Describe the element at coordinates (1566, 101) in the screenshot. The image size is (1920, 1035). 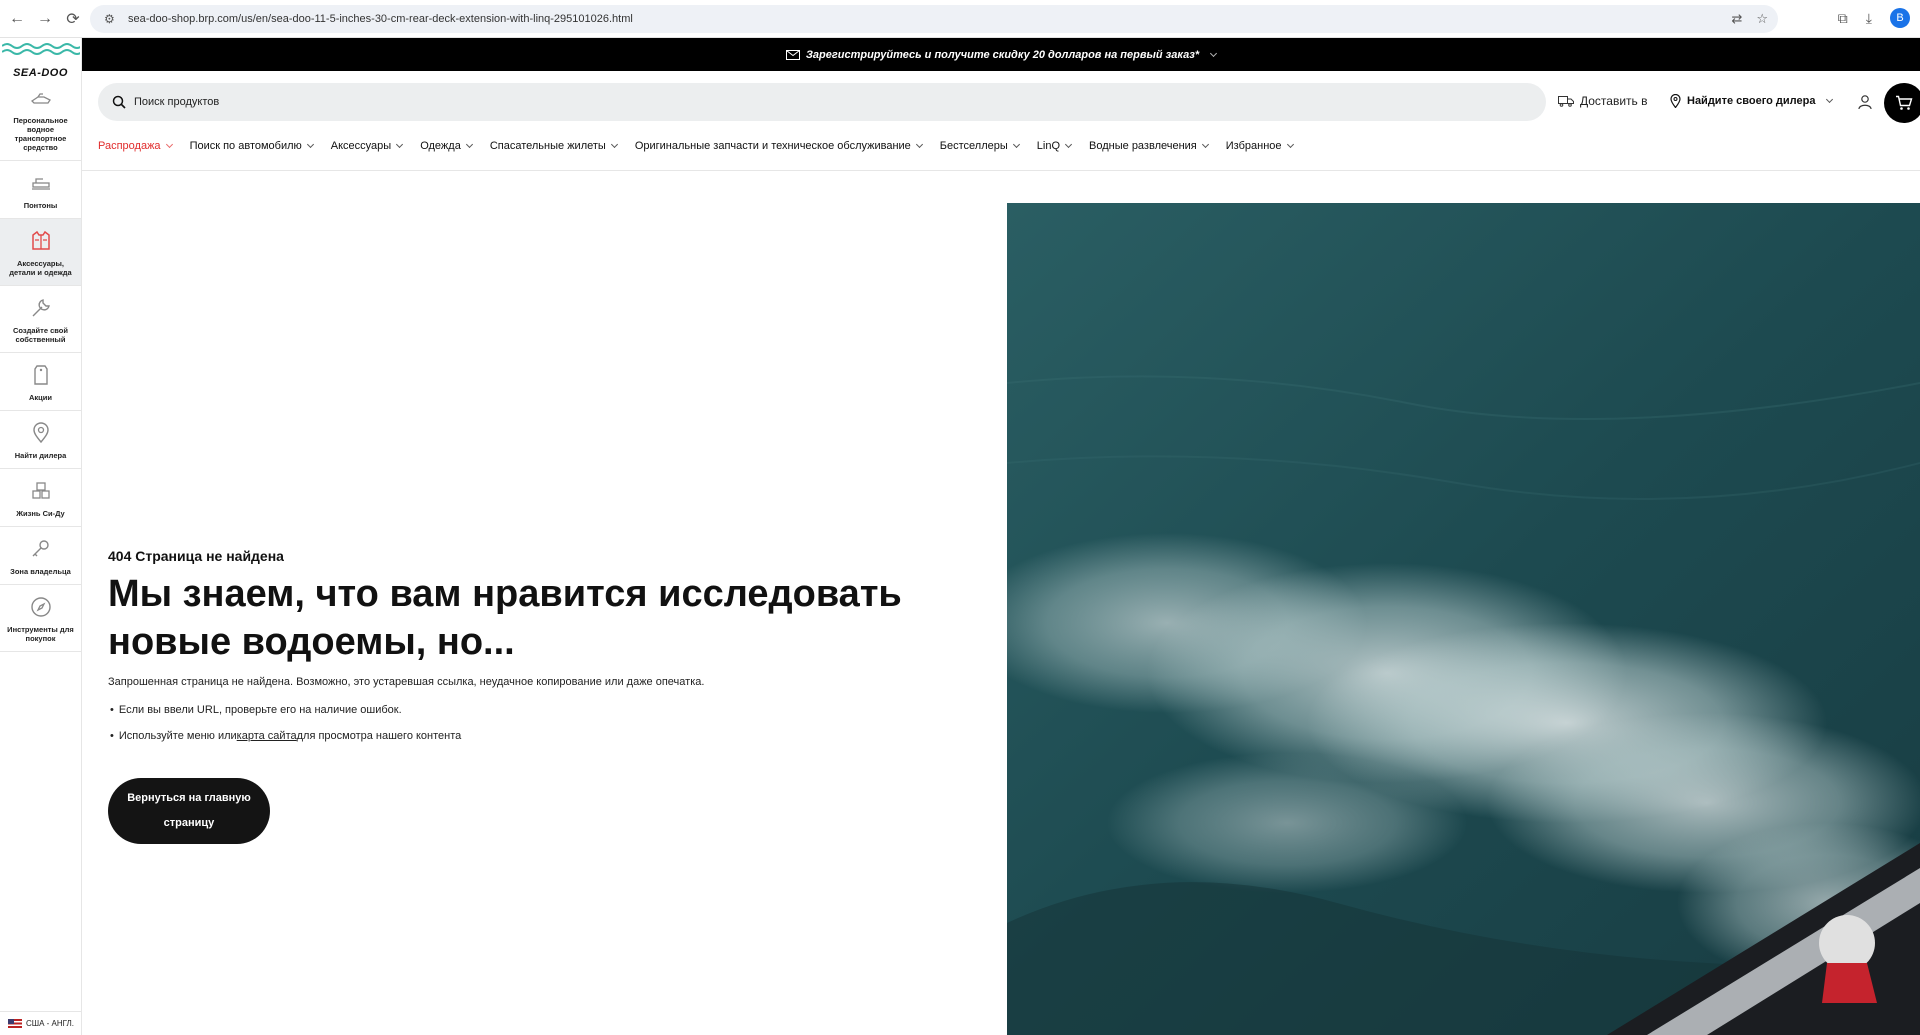
I see `truck-icon` at that location.